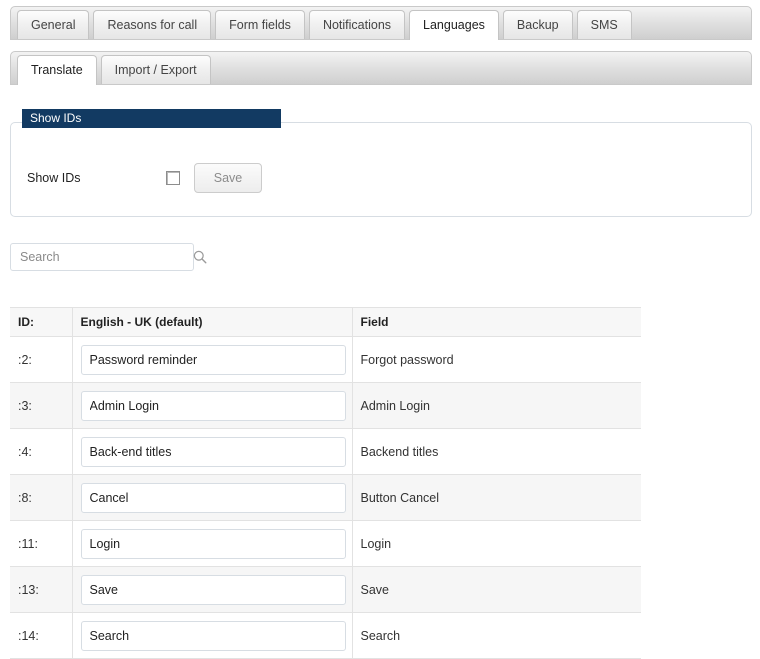  Describe the element at coordinates (41, 405) in the screenshot. I see `row-id: :3:` at that location.